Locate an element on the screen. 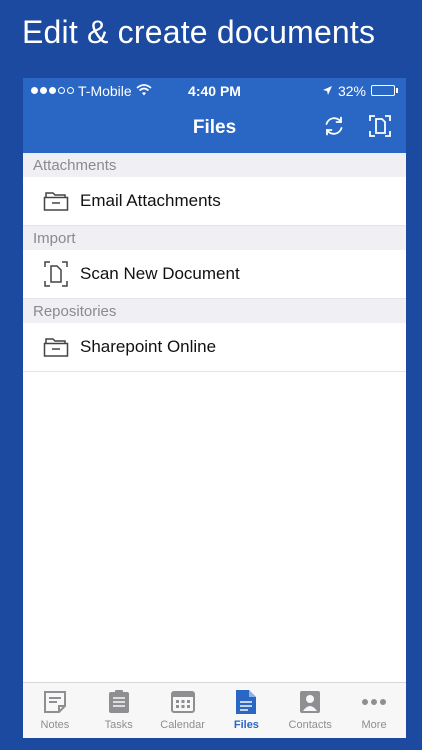 The width and height of the screenshot is (422, 750). tab-contacts: Contacts is located at coordinates (310, 710).